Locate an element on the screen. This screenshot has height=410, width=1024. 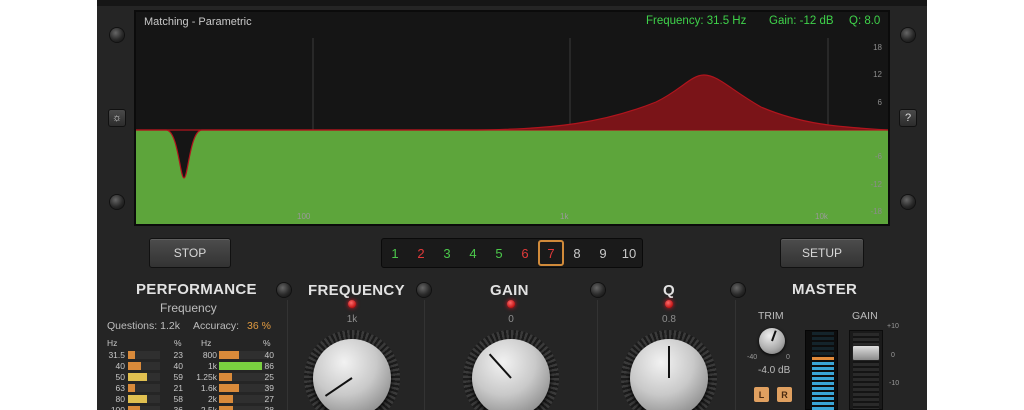
stop-button: STOP is located at coordinates (190, 253).